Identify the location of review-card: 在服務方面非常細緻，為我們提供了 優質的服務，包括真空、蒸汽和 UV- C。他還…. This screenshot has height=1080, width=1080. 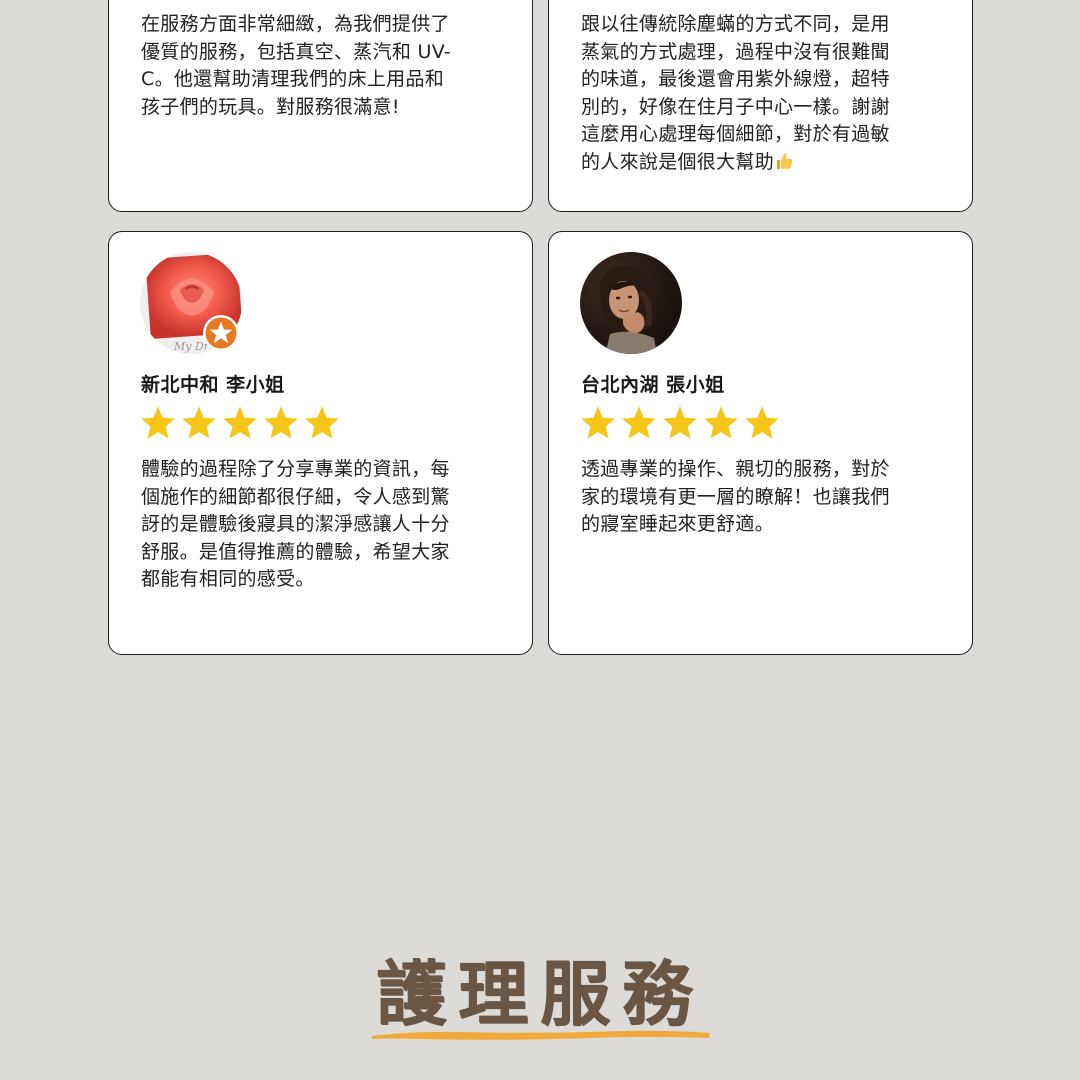
(320, 106).